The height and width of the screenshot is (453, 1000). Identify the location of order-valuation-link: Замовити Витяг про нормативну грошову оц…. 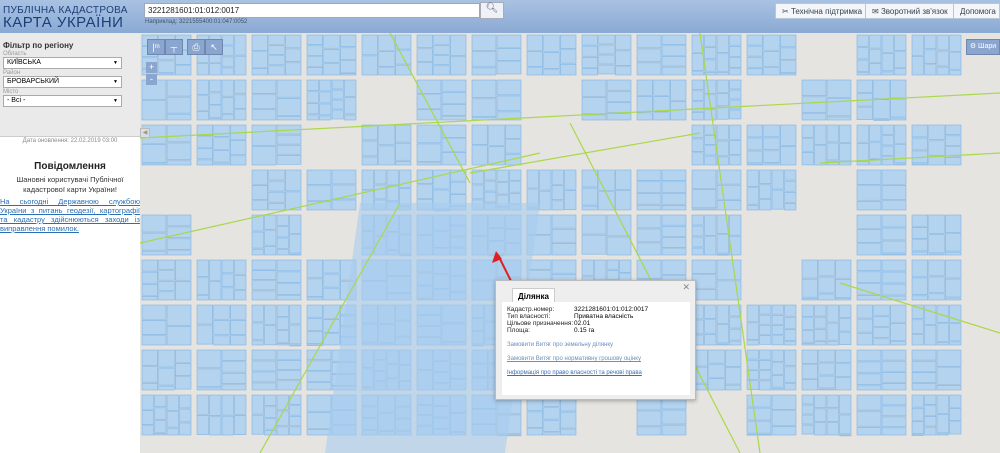
(596, 359).